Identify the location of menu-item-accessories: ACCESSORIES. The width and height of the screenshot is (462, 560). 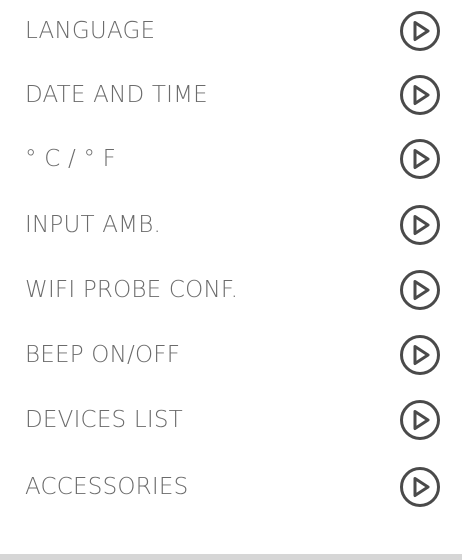
(231, 487).